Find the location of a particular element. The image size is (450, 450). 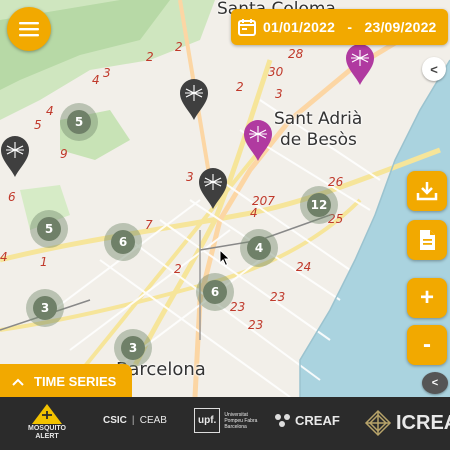

document-icon is located at coordinates (427, 240).